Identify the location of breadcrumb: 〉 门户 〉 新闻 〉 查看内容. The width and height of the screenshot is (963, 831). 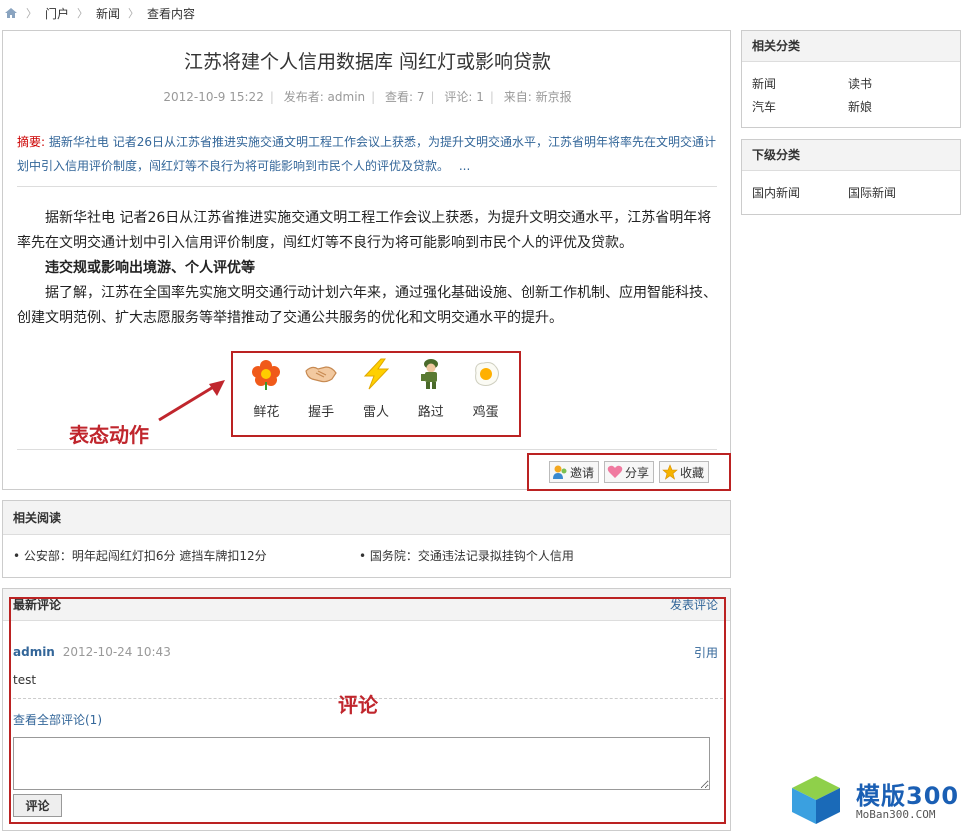
(481, 13).